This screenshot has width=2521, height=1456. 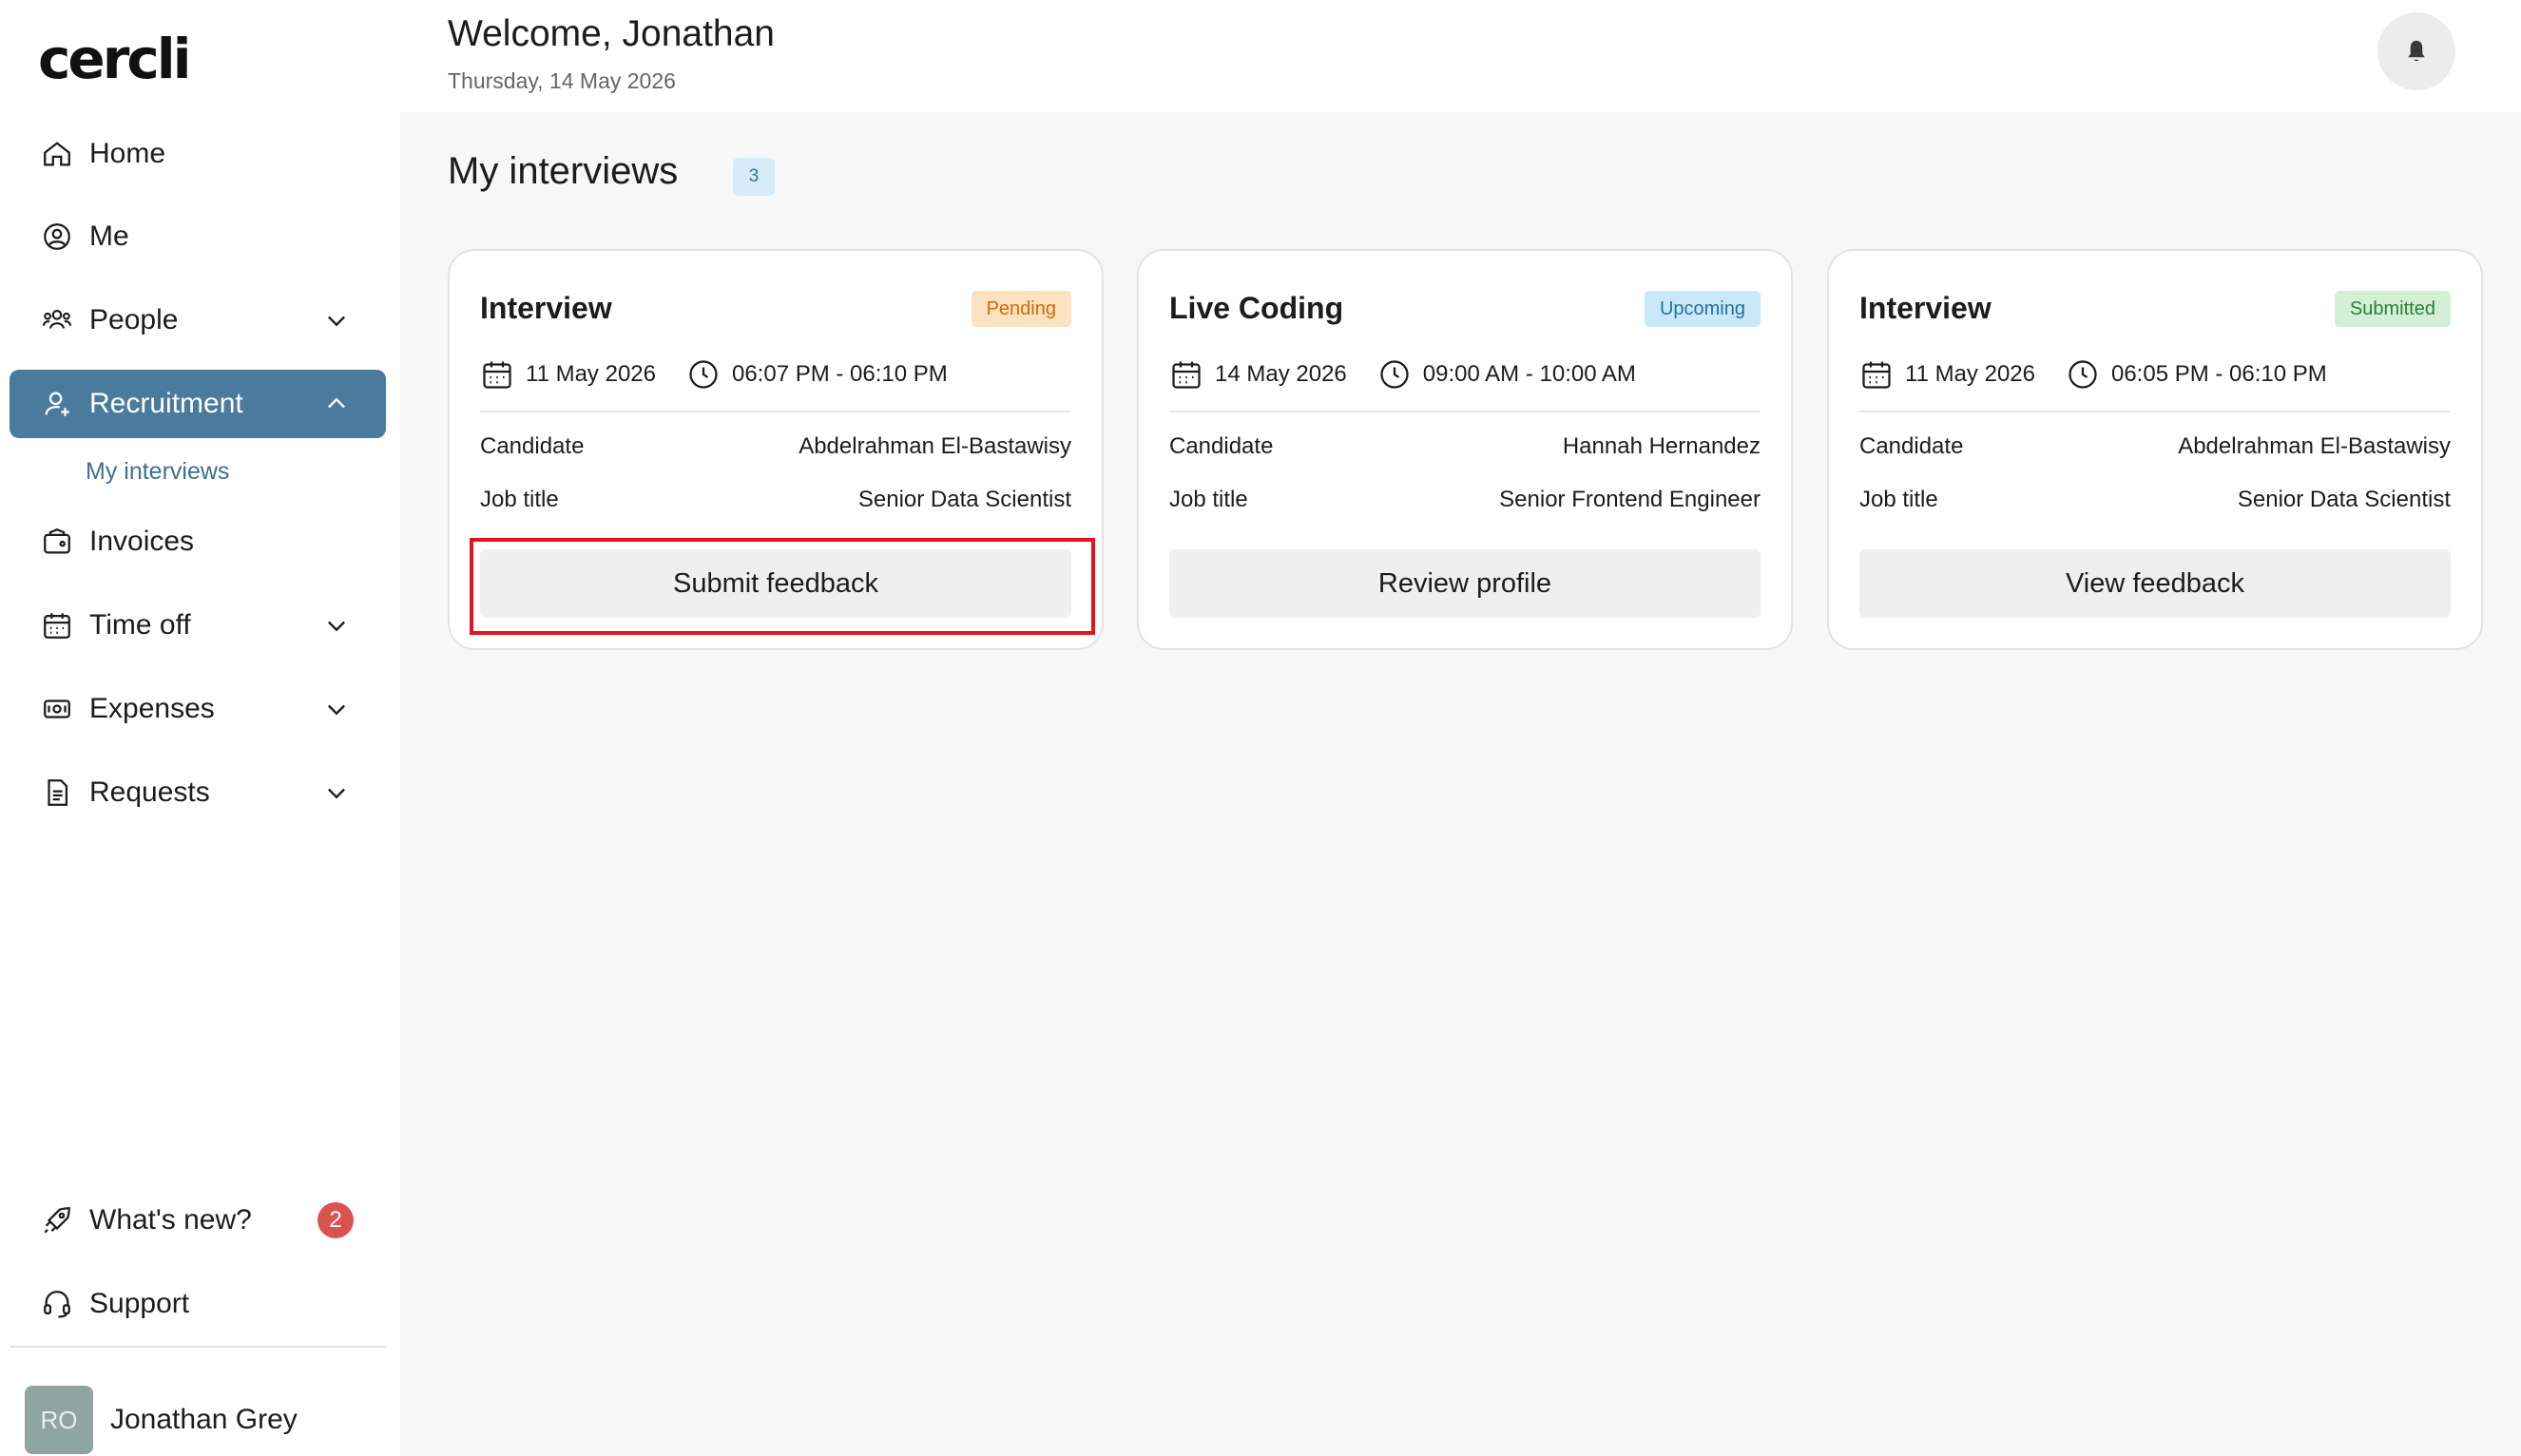 What do you see at coordinates (198, 1304) in the screenshot?
I see `sidebar-item-support: Support` at bounding box center [198, 1304].